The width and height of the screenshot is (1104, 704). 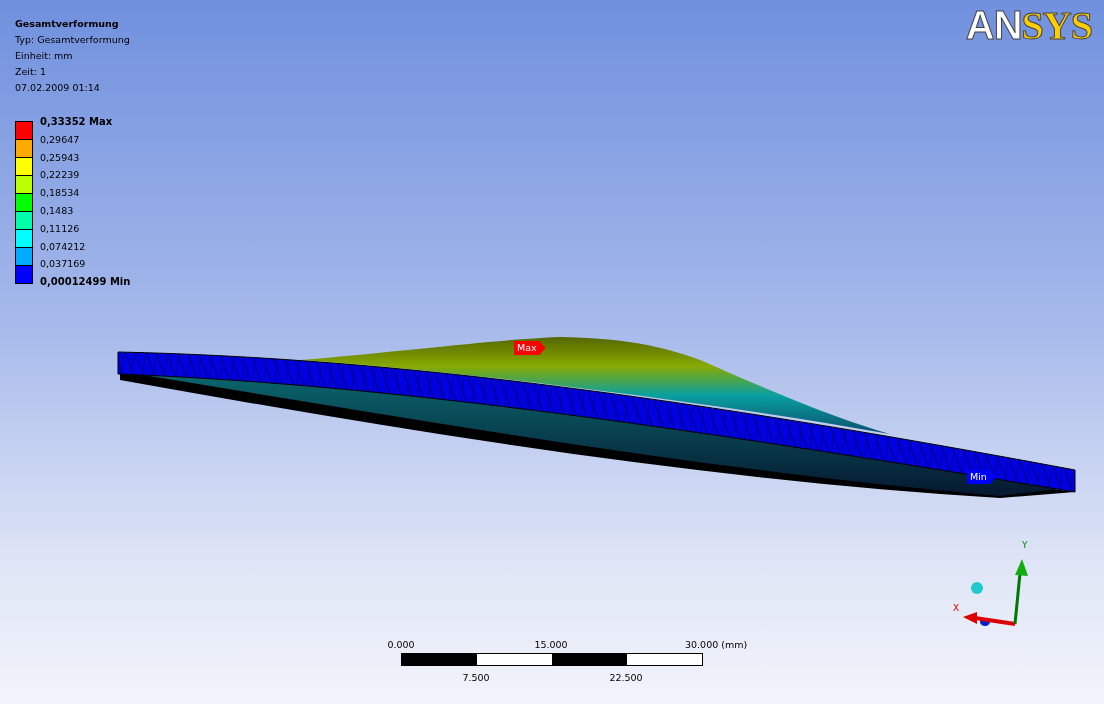 I want to click on legend-value: 0,25943, so click(x=60, y=157).